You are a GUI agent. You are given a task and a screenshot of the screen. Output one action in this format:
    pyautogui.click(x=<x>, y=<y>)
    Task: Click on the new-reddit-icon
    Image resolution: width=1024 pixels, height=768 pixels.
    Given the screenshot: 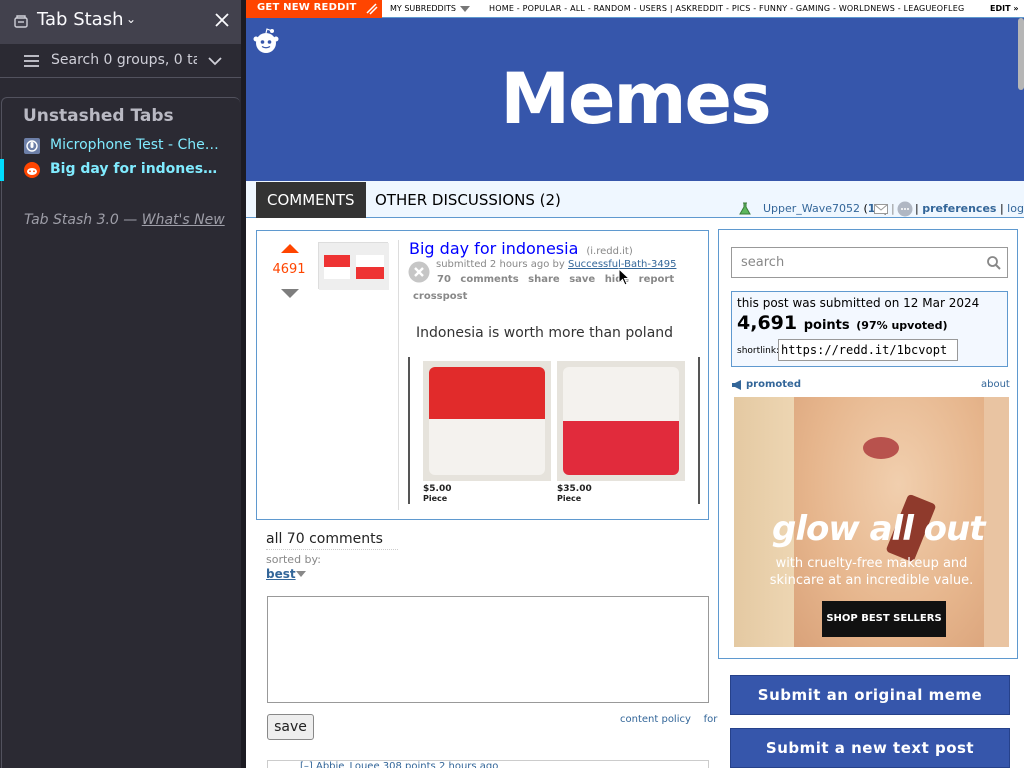 What is the action you would take?
    pyautogui.click(x=372, y=9)
    